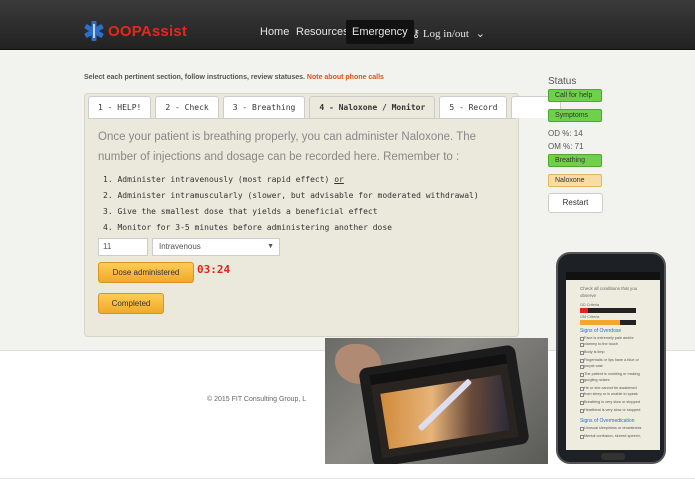 The image size is (695, 494). What do you see at coordinates (584, 310) in the screenshot?
I see `phone-od-fill` at bounding box center [584, 310].